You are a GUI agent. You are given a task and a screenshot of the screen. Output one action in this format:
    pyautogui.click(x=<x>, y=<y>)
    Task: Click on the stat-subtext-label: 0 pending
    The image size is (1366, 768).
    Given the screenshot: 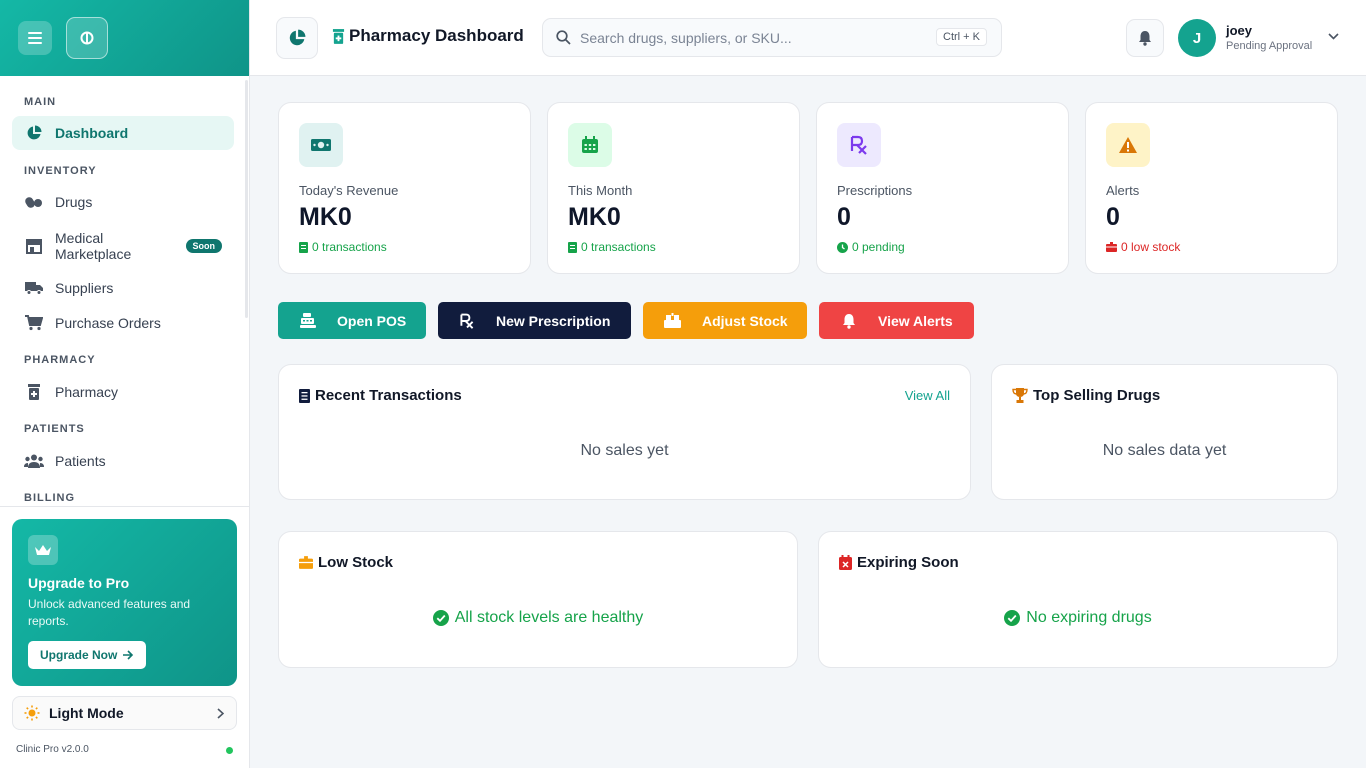 What is the action you would take?
    pyautogui.click(x=878, y=247)
    